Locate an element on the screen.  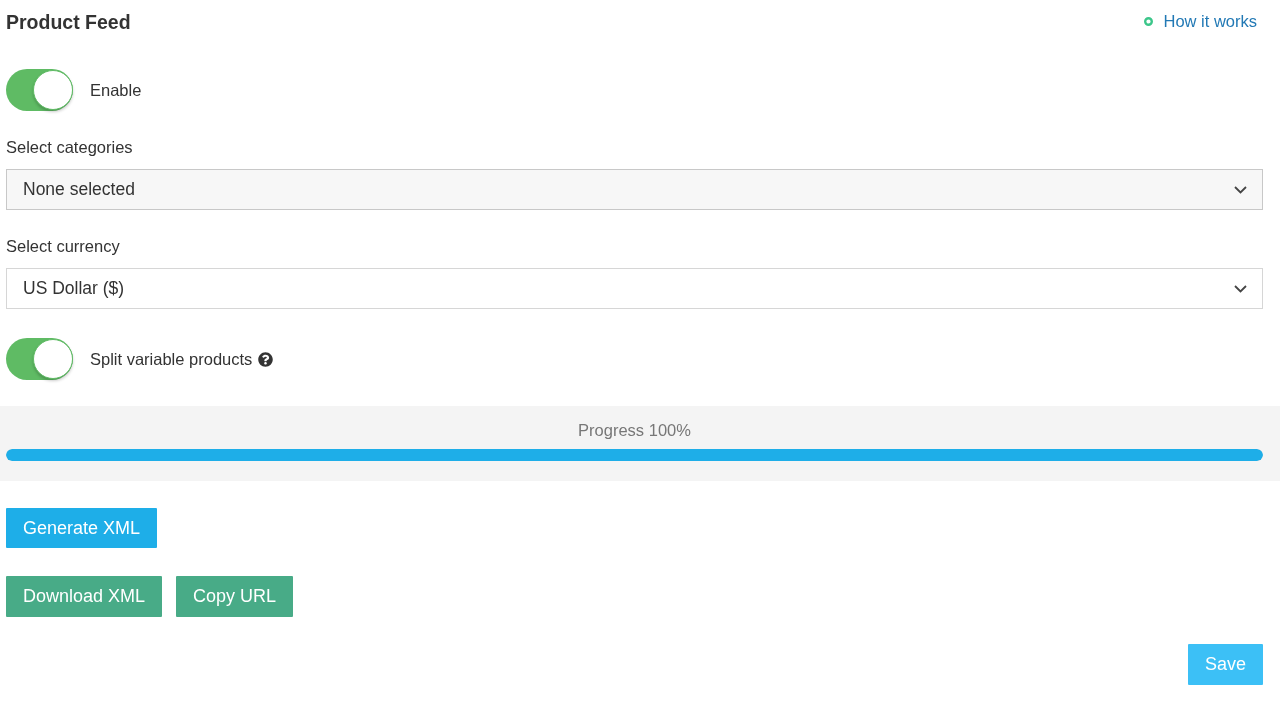
page-title: Product Feed is located at coordinates (68, 22).